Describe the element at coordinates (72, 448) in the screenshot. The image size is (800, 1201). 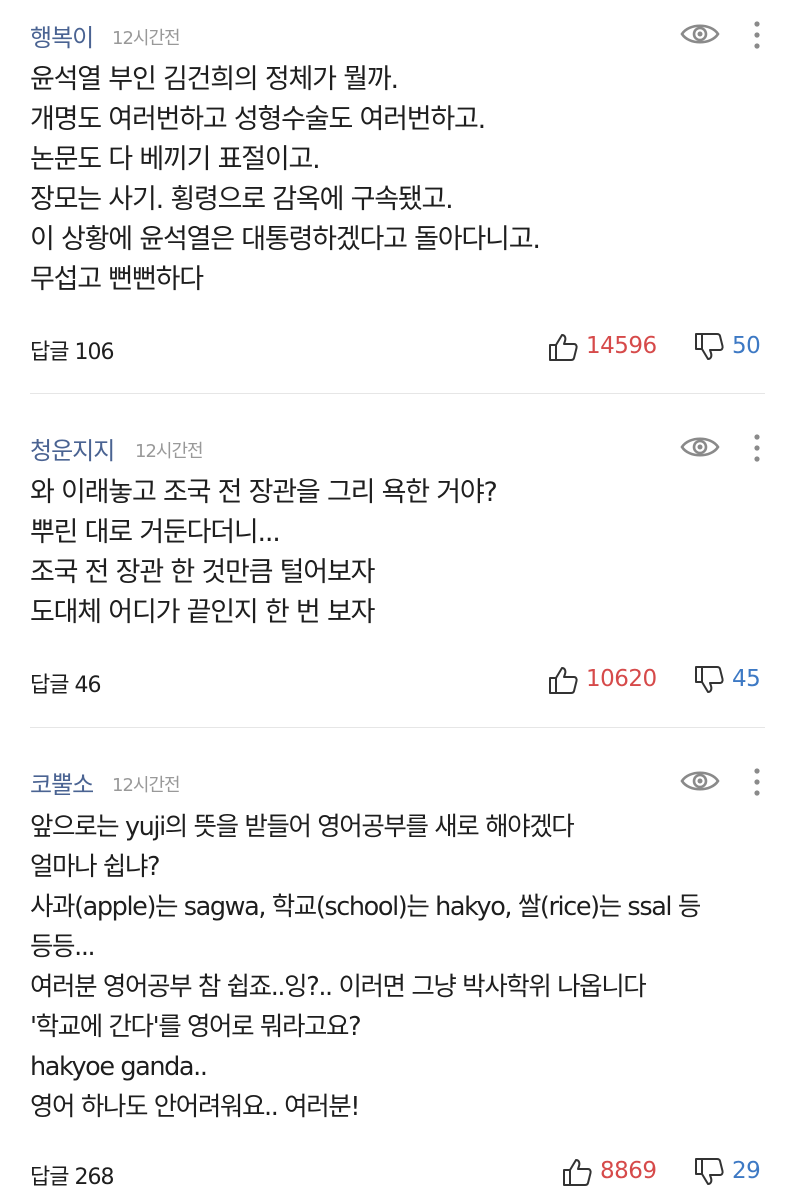
I see `comment-nickname: 청운지지` at that location.